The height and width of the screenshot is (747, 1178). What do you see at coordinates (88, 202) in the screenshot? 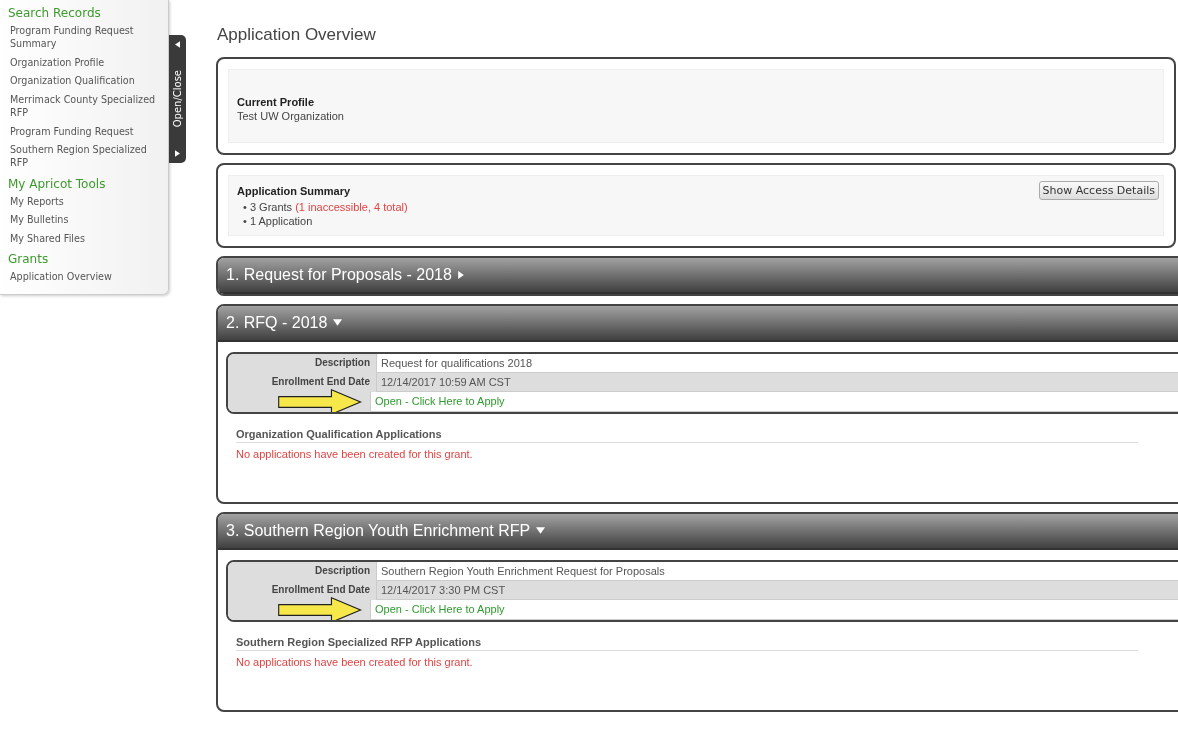
I see `sidebar-link: My Reports` at bounding box center [88, 202].